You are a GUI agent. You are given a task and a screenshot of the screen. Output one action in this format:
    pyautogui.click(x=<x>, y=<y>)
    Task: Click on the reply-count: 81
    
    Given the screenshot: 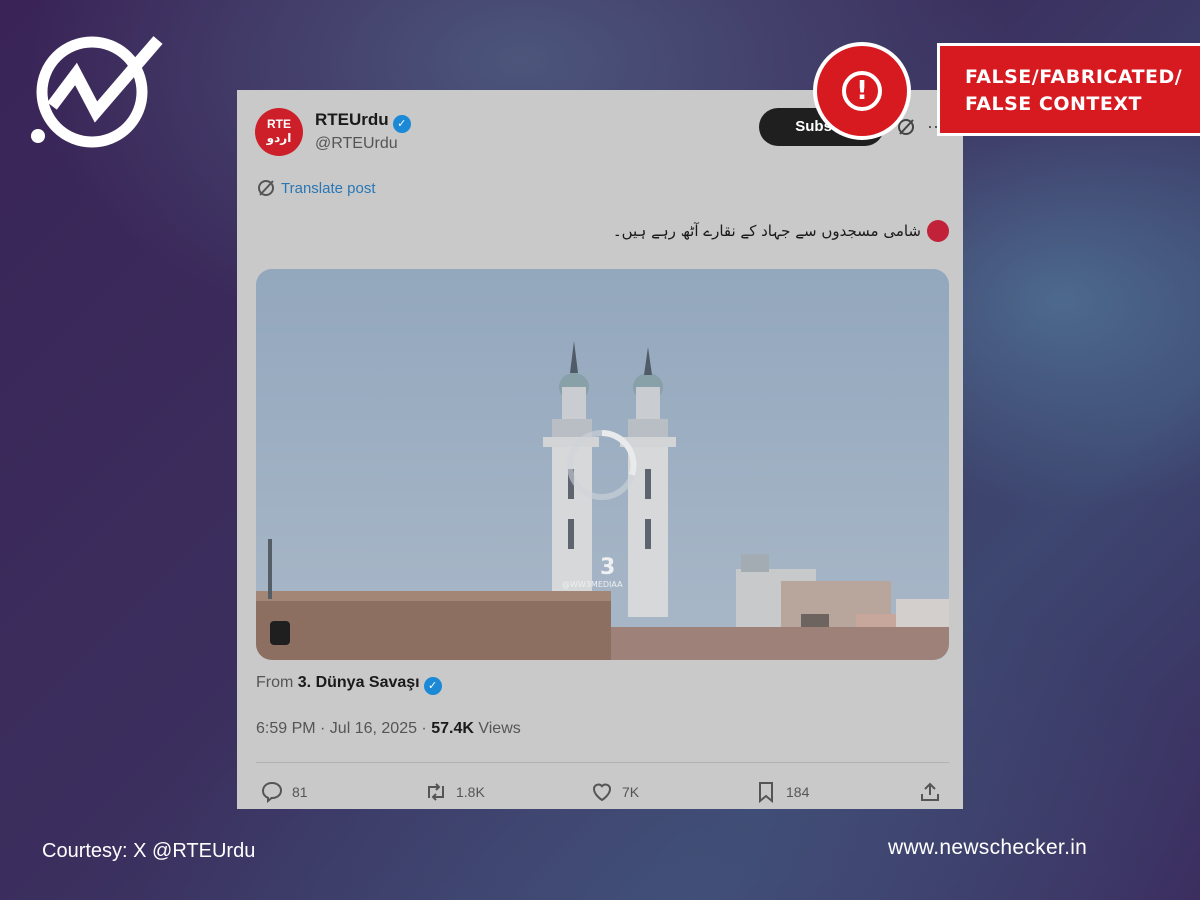 What is the action you would take?
    pyautogui.click(x=300, y=792)
    